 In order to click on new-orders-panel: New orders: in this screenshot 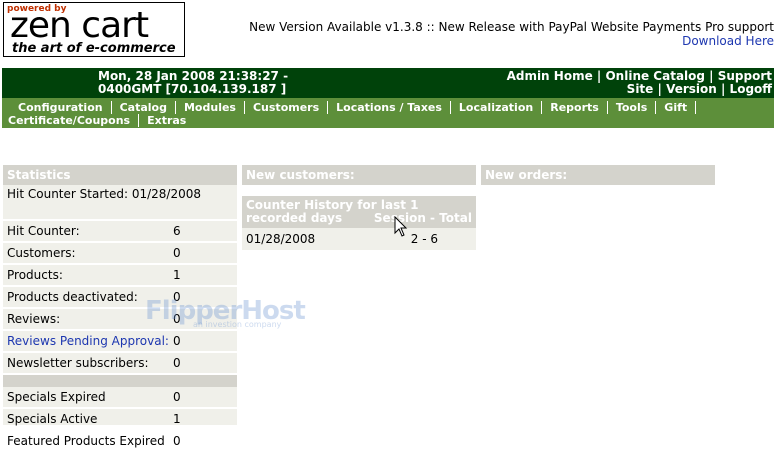, I will do `click(598, 175)`.